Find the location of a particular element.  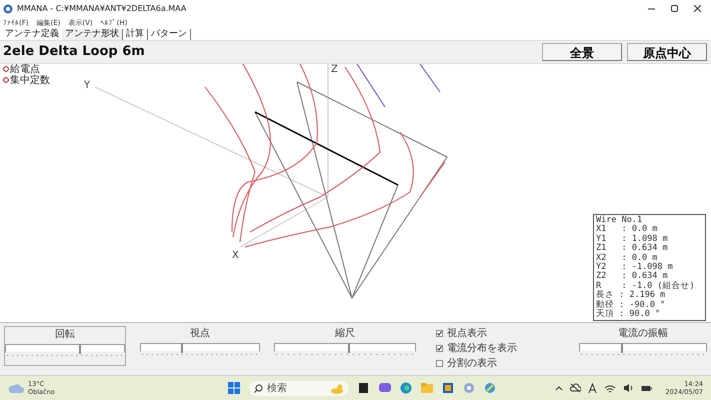

axis-label: Y is located at coordinates (87, 85).